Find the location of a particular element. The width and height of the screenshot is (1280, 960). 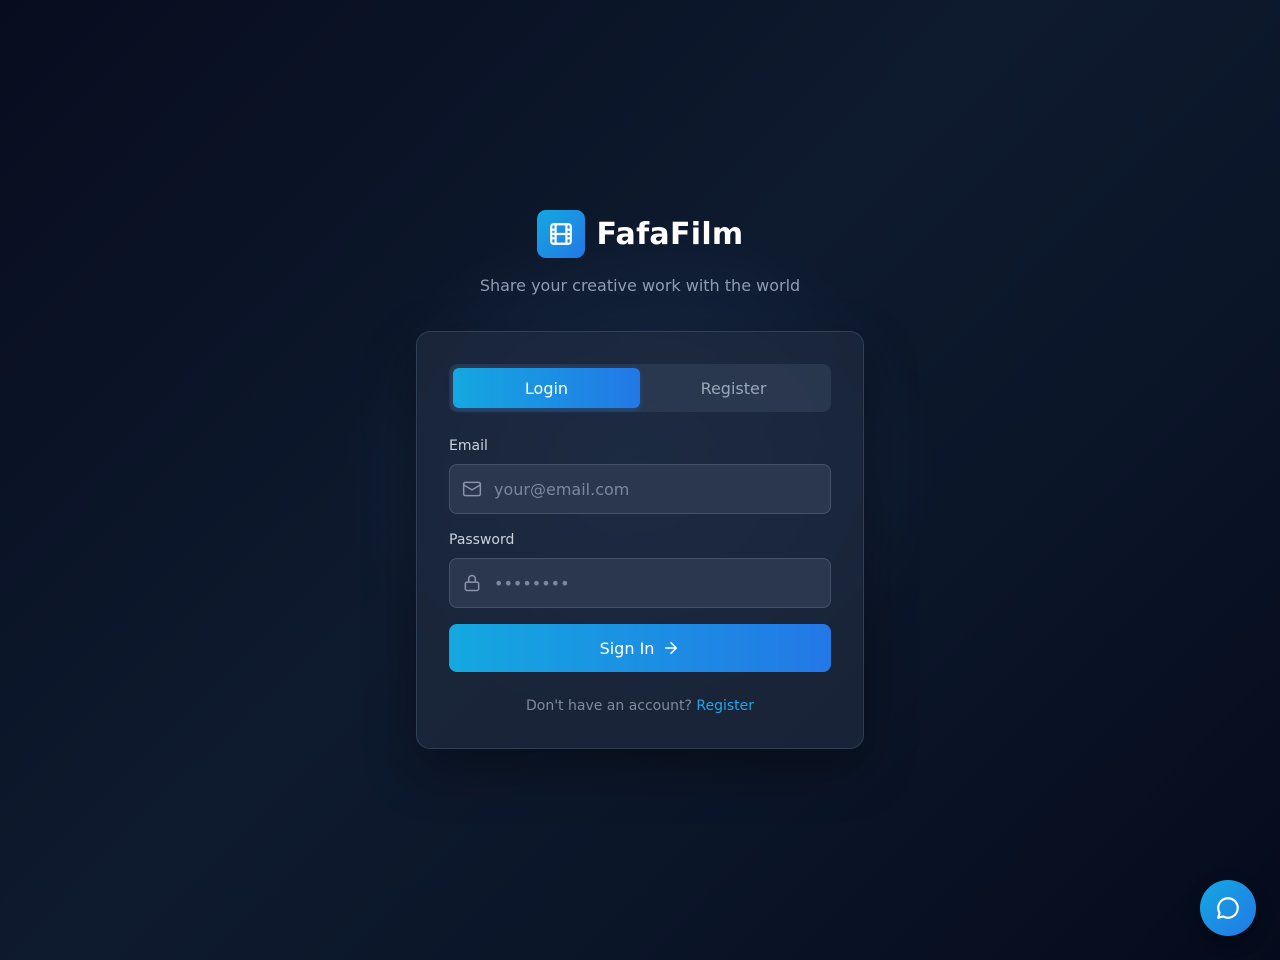

mail-icon is located at coordinates (472, 489).